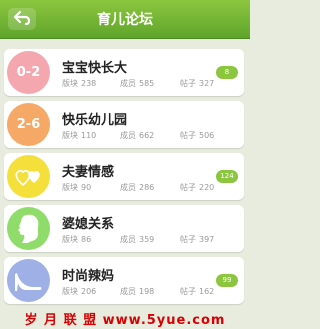  Describe the element at coordinates (227, 280) in the screenshot. I see `unread-count-badge: 99` at that location.